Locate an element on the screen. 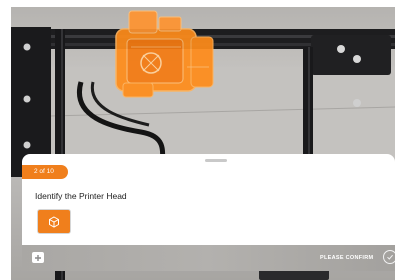 The width and height of the screenshot is (395, 280). confirm-button is located at coordinates (389, 257).